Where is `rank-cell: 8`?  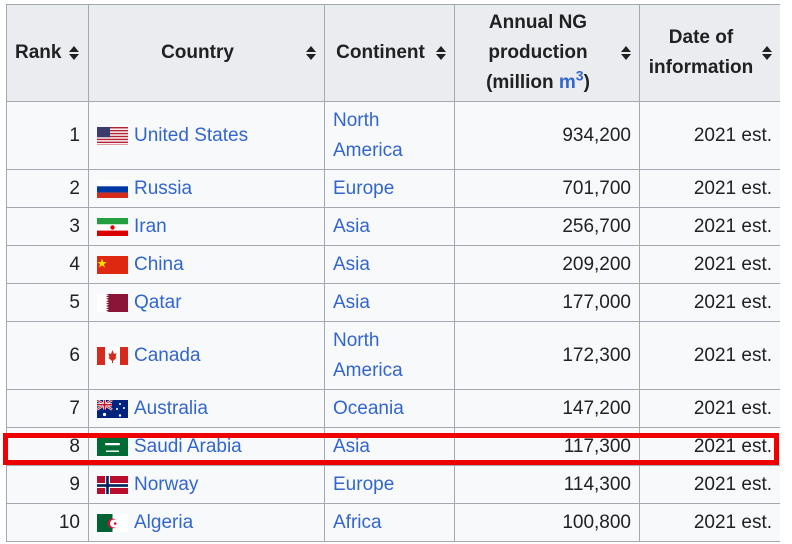 rank-cell: 8 is located at coordinates (48, 447).